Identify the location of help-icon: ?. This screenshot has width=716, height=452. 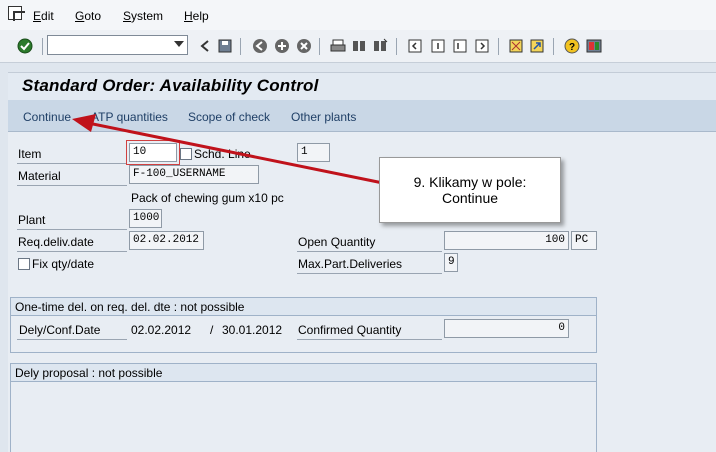
(572, 46).